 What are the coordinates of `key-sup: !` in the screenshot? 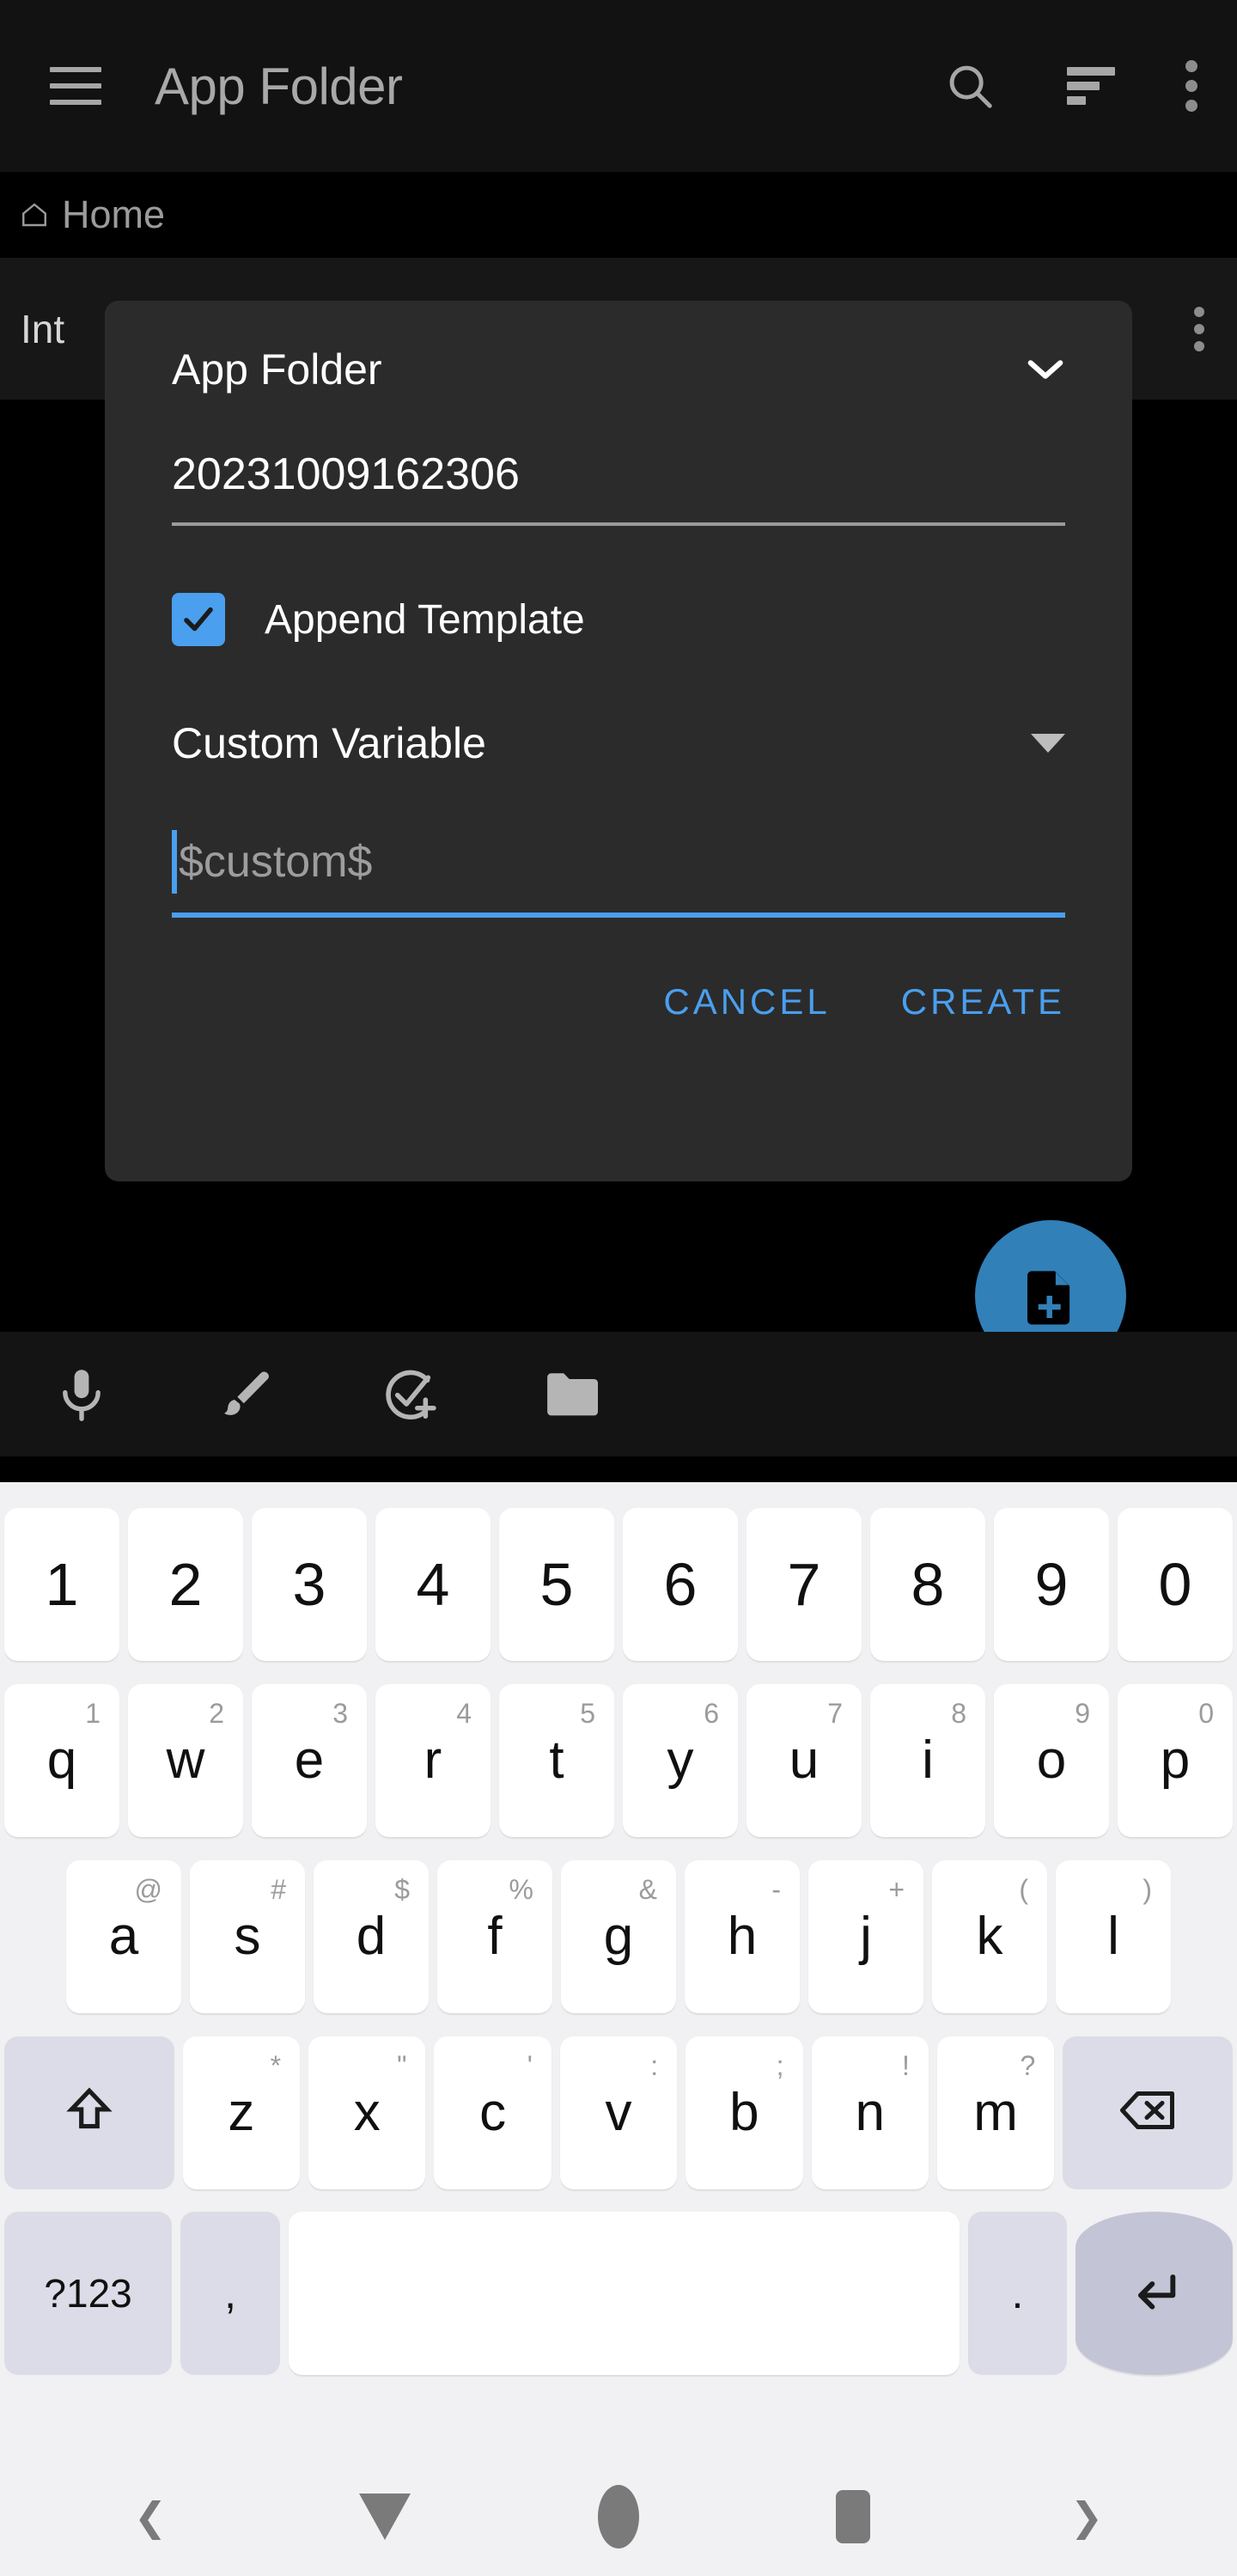 It's located at (906, 2065).